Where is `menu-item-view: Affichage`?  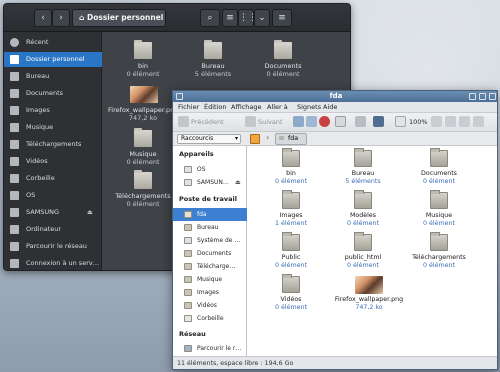
menu-item-view: Affichage is located at coordinates (246, 107).